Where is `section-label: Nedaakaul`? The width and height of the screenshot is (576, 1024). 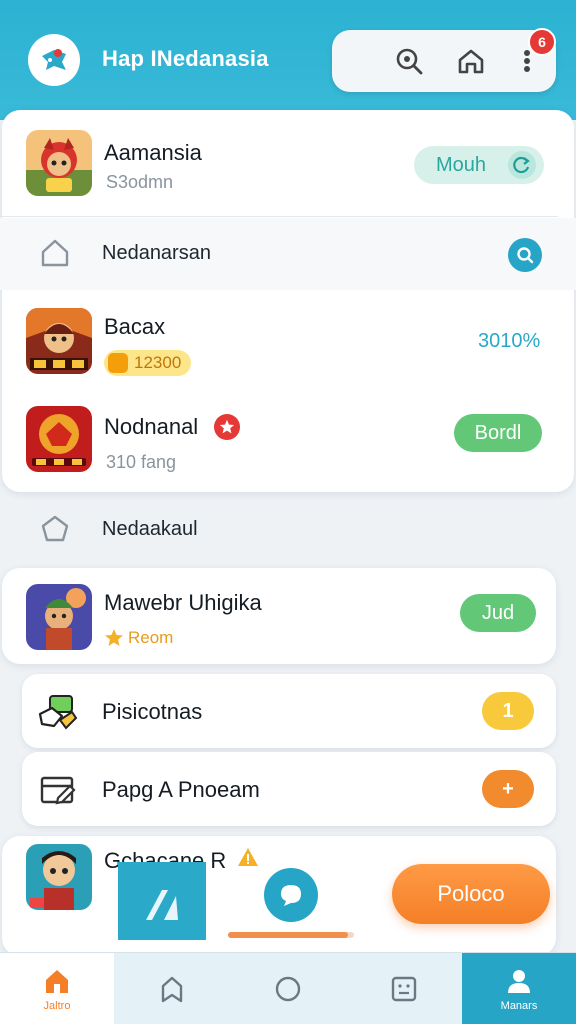 section-label: Nedaakaul is located at coordinates (150, 529).